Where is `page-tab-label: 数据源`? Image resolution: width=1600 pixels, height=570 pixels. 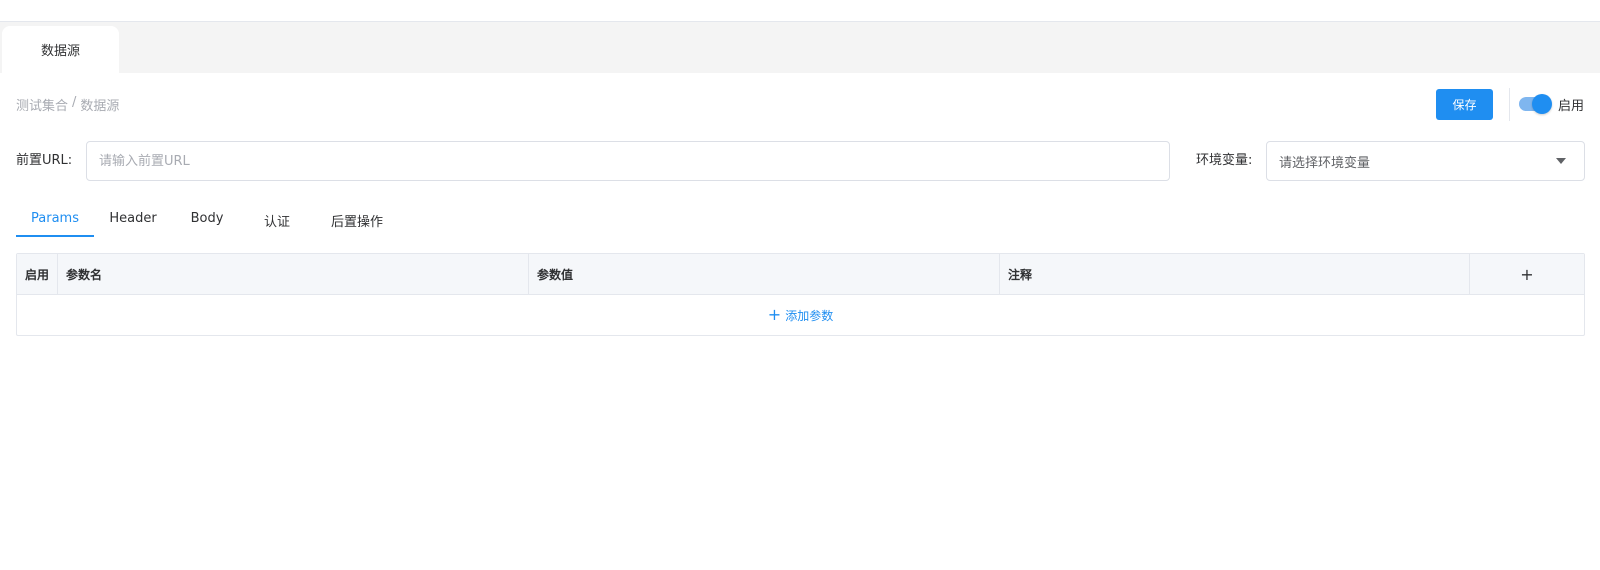
page-tab-label: 数据源 is located at coordinates (60, 51).